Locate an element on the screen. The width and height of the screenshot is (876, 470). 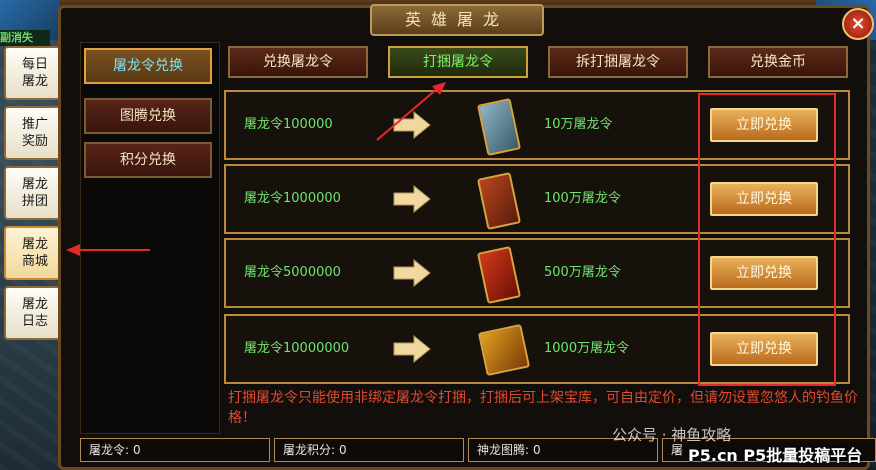
highlight-box is located at coordinates (767, 239).